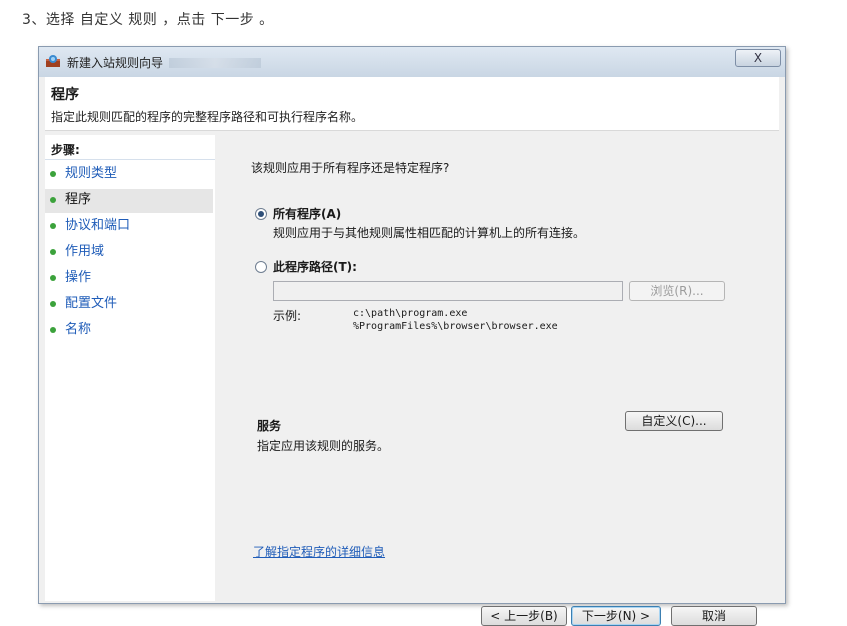 This screenshot has height=626, width=847. What do you see at coordinates (307, 213) in the screenshot?
I see `all-programs-label: 所有程序(A)` at bounding box center [307, 213].